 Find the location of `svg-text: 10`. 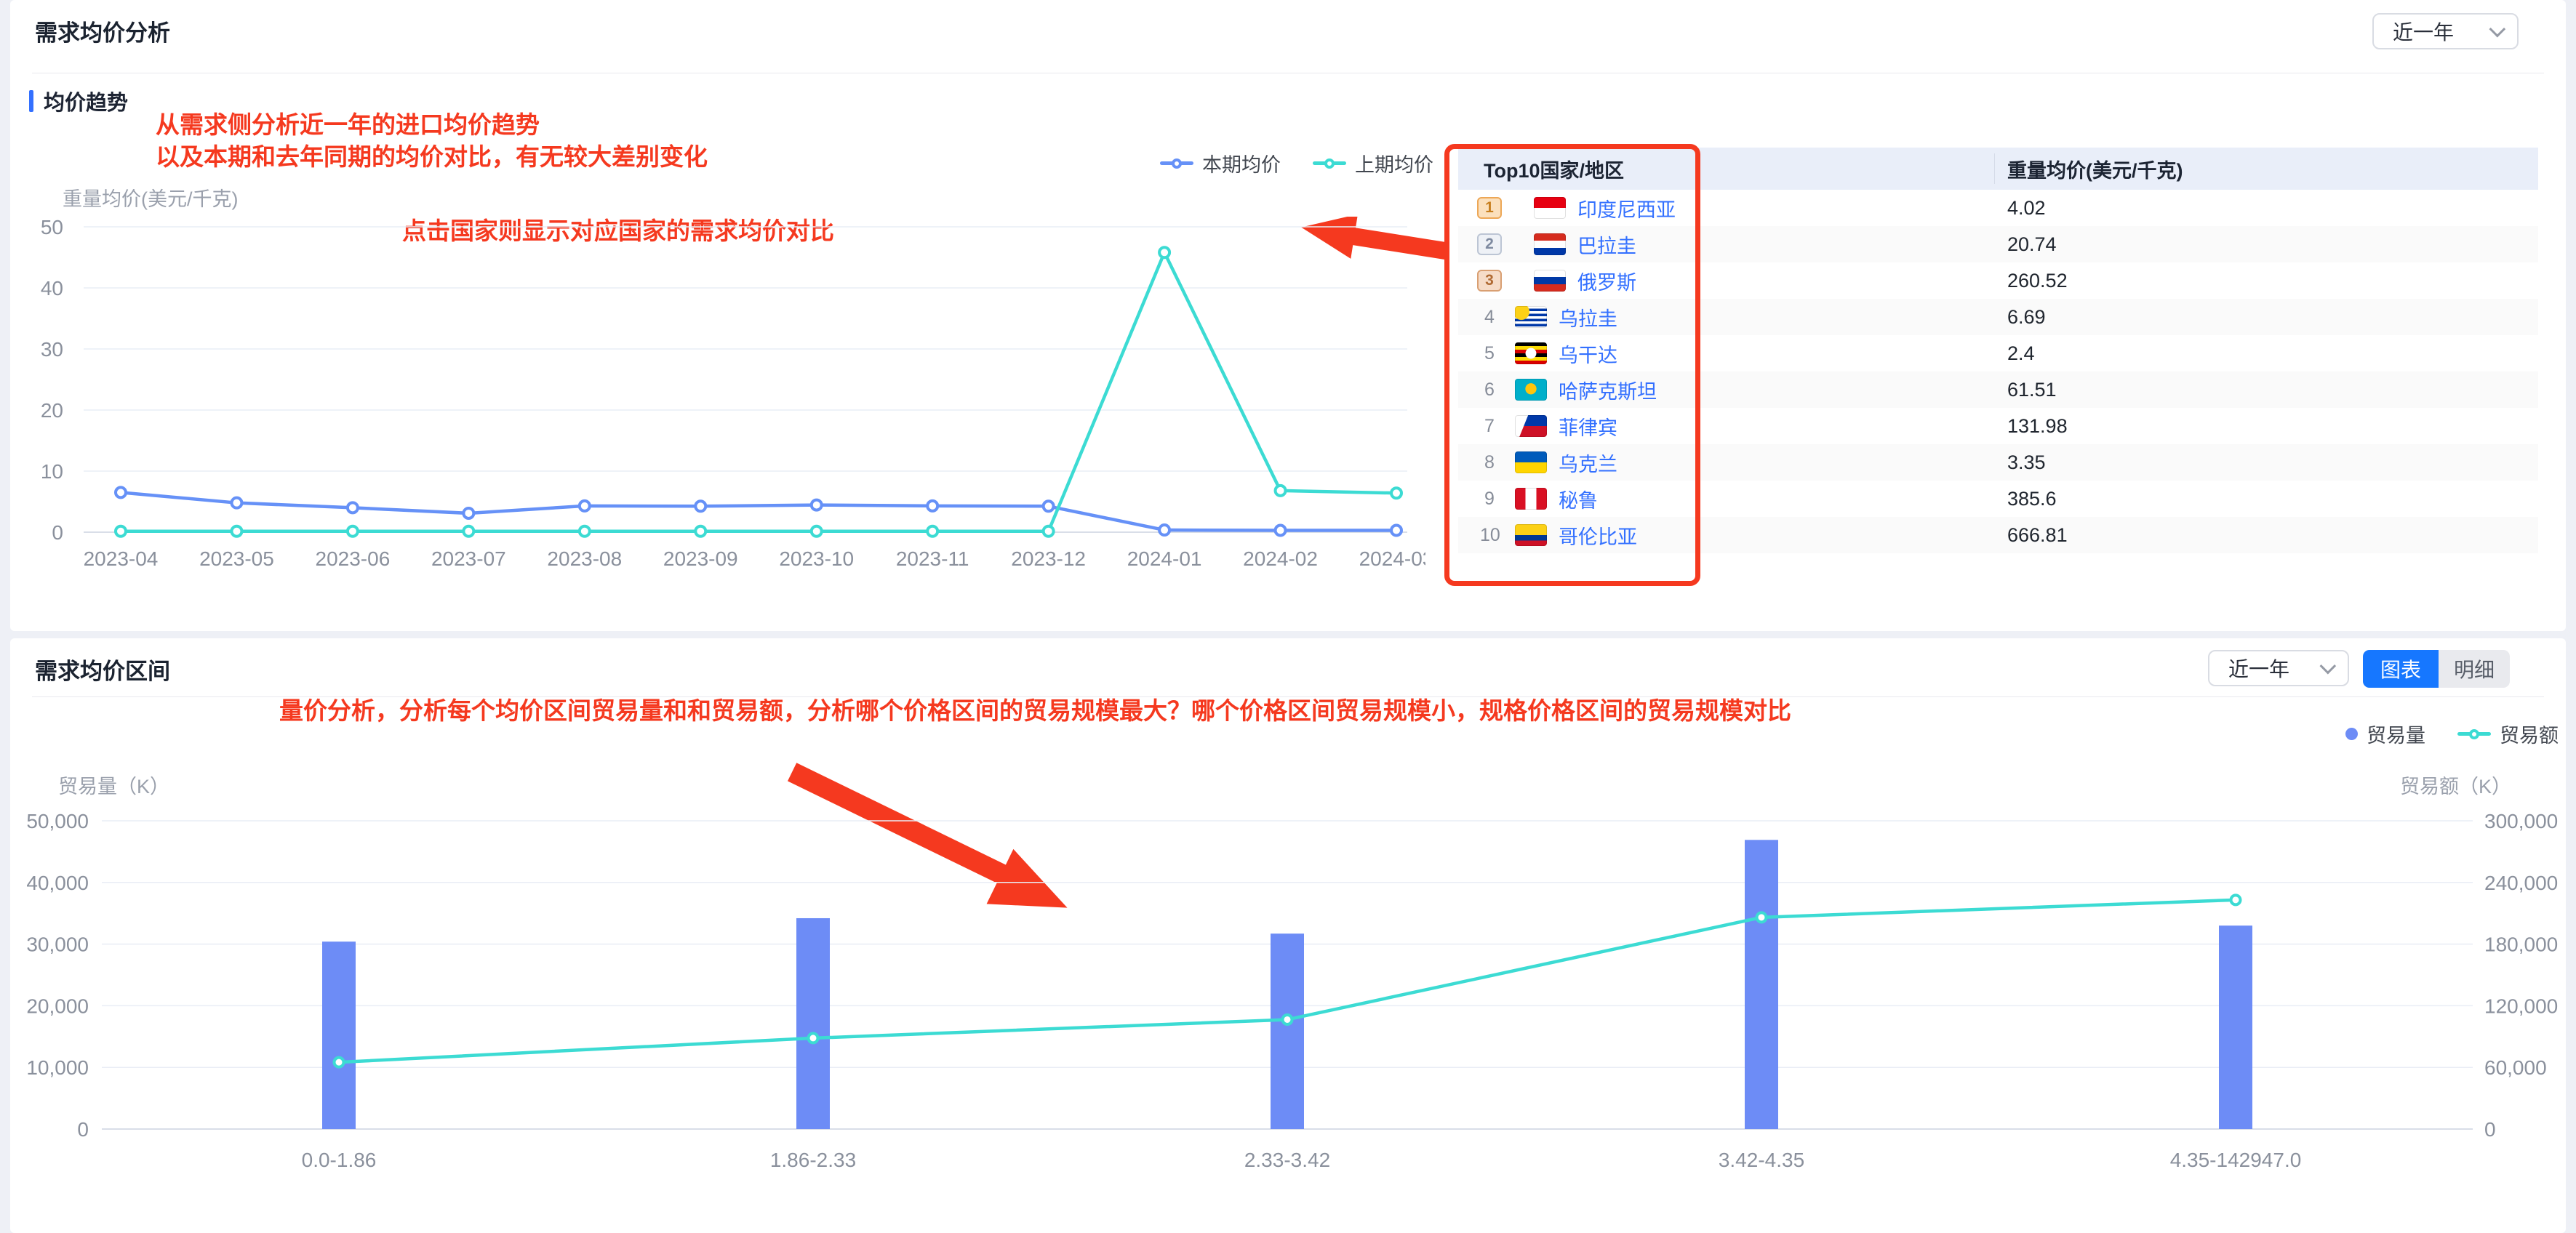

svg-text: 10 is located at coordinates (52, 472).